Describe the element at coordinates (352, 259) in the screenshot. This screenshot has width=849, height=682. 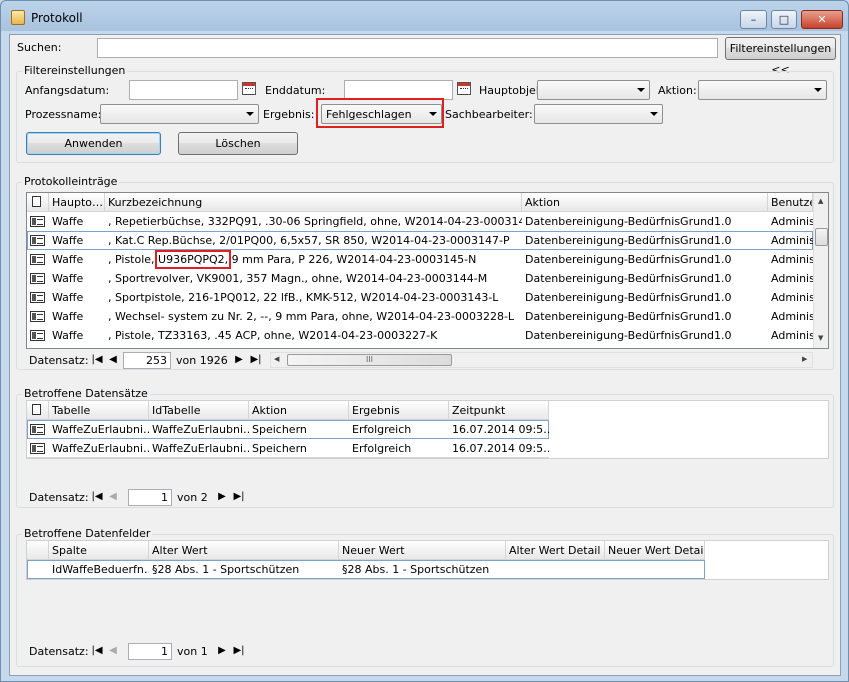
I see `desc-suffix: 9 mm Para, P 226, W2014-04-23-0003145-N` at that location.